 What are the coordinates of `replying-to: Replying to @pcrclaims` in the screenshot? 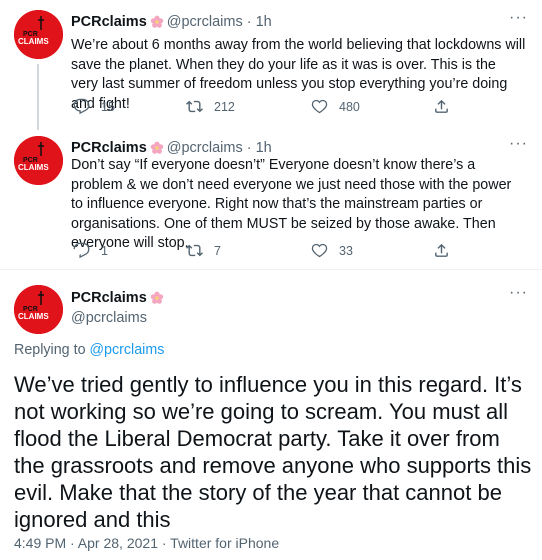 It's located at (89, 350).